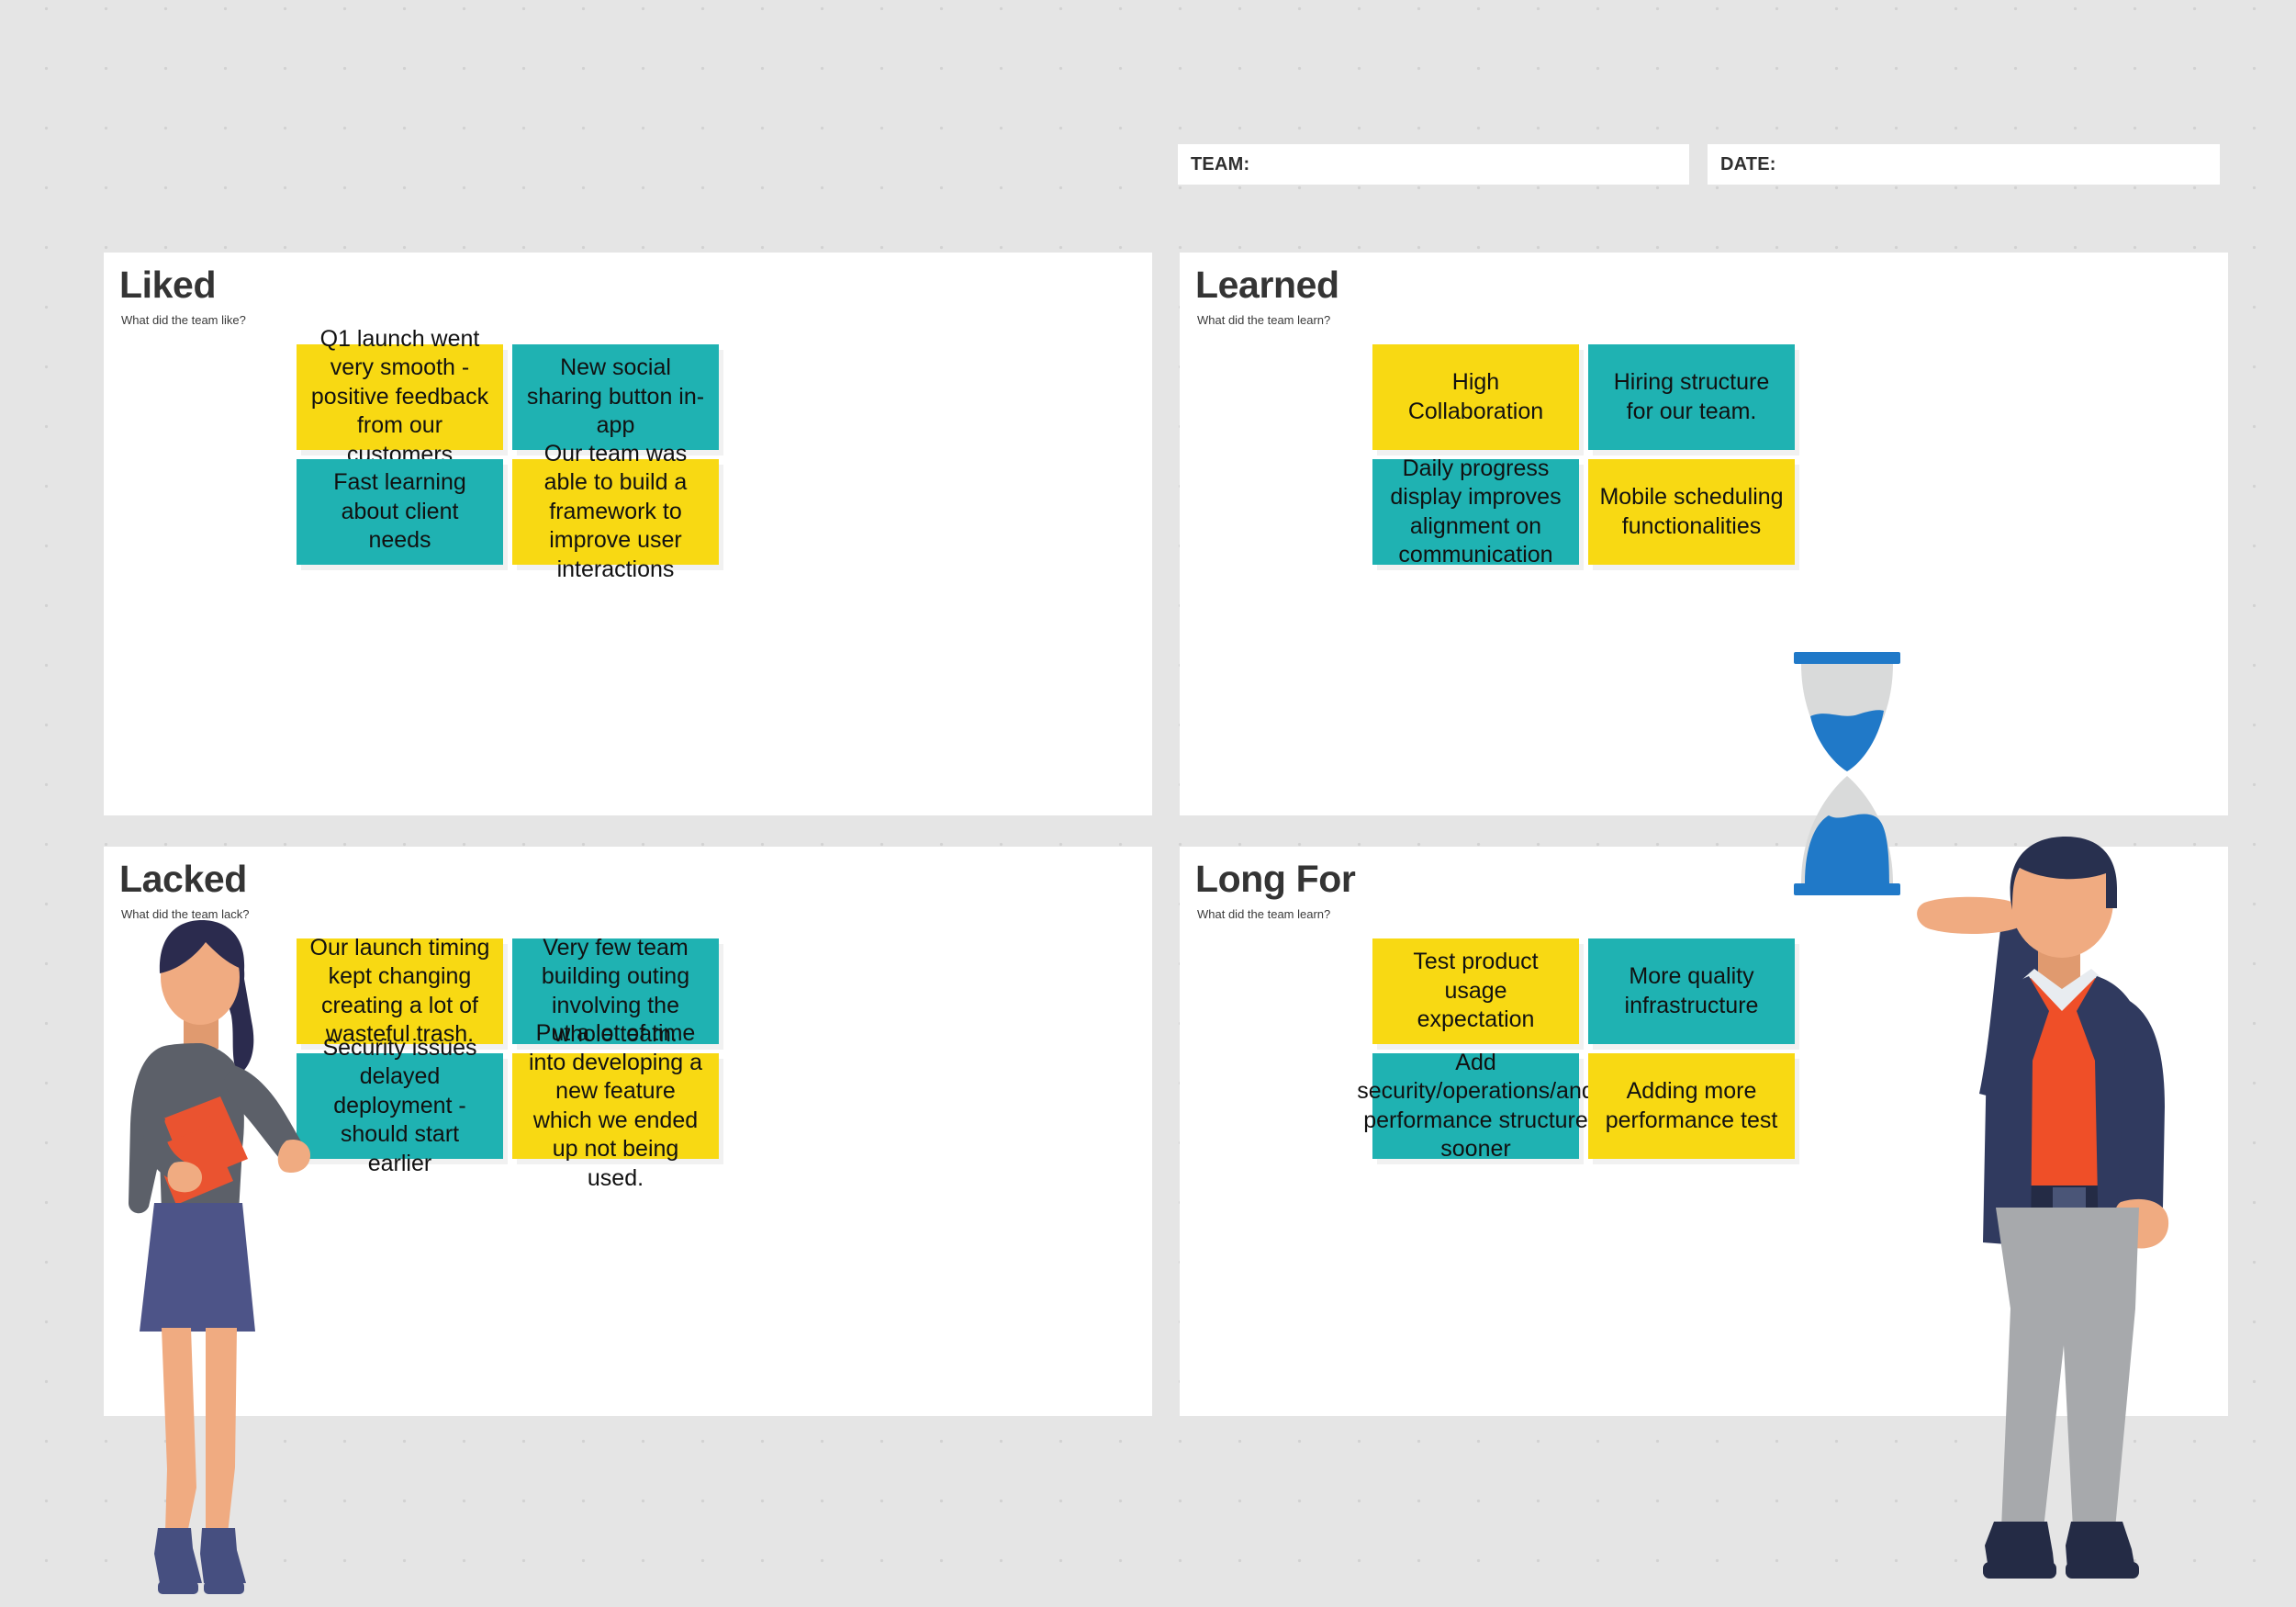  Describe the element at coordinates (1691, 991) in the screenshot. I see `sticky-note: More quality infrastructure` at that location.